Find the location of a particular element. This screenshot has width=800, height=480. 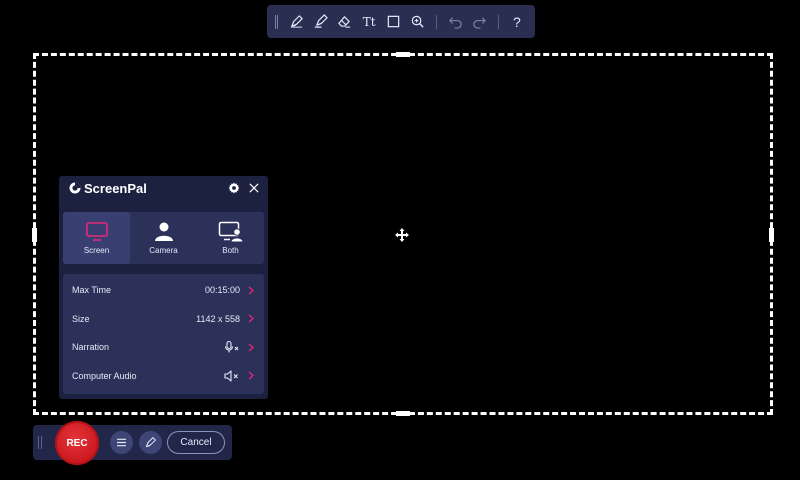

draw-tools-button is located at coordinates (150, 442).